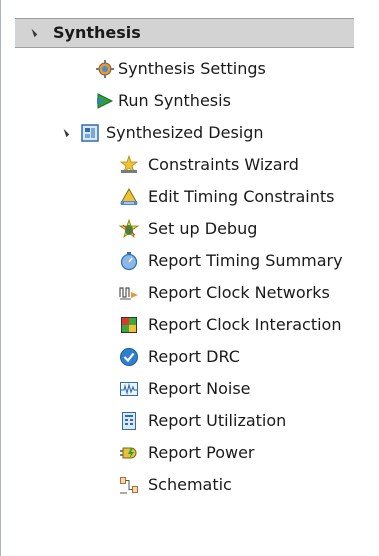 This screenshot has width=379, height=556. I want to click on wizard-icon, so click(129, 165).